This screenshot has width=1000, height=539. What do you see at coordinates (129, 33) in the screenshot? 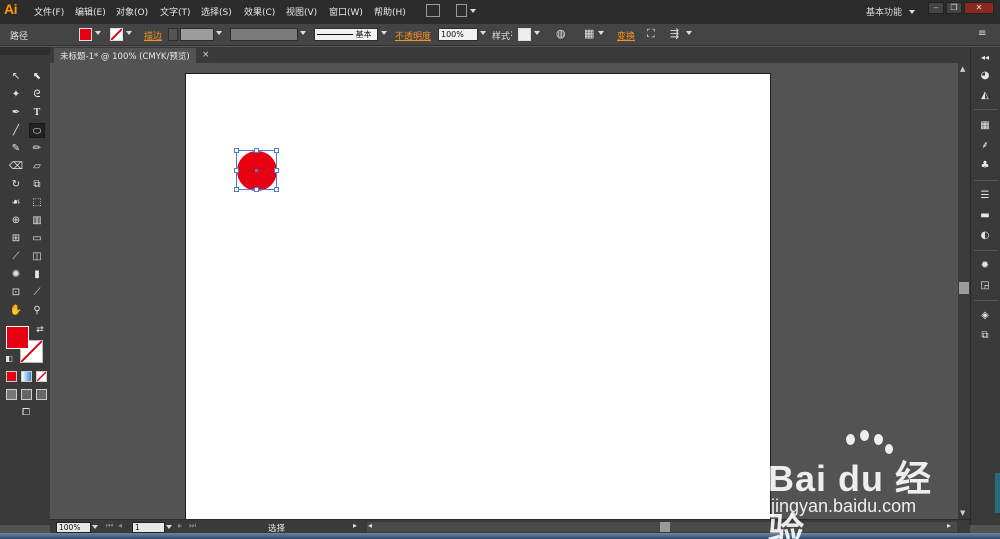
I see `stroke-dropdown-icon` at bounding box center [129, 33].